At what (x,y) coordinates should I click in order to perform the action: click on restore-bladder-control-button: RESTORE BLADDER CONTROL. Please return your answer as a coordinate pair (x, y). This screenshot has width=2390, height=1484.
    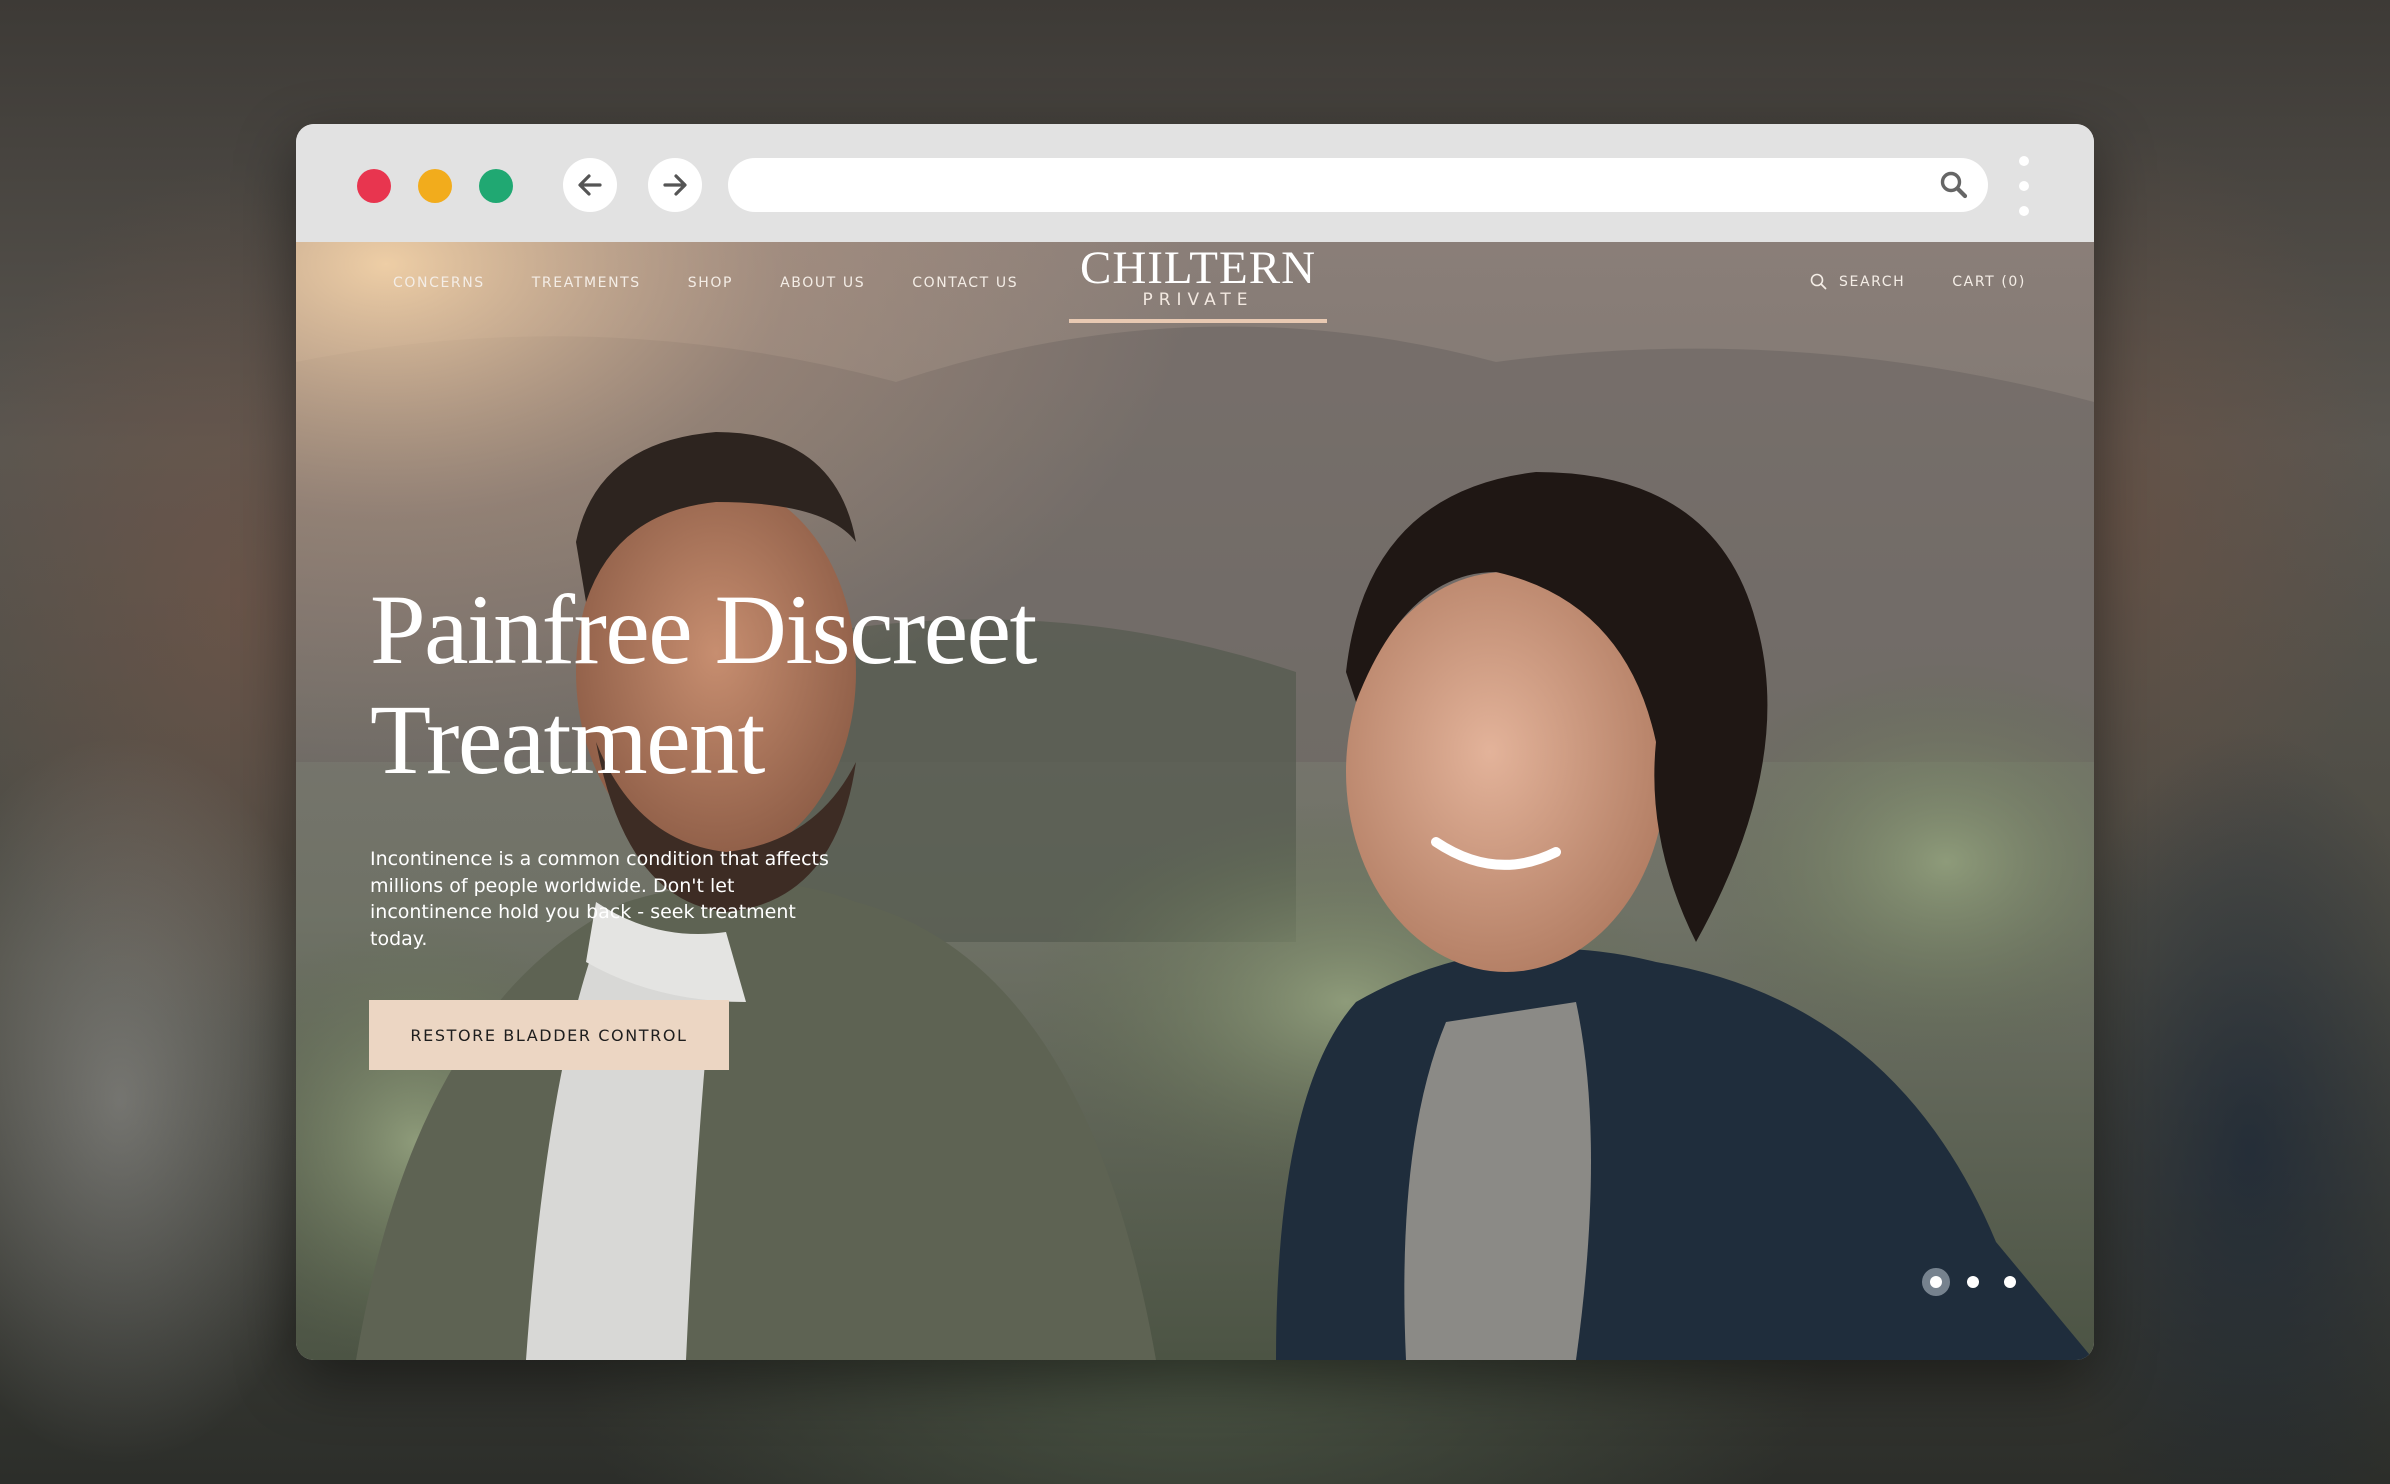
    Looking at the image, I should click on (549, 1035).